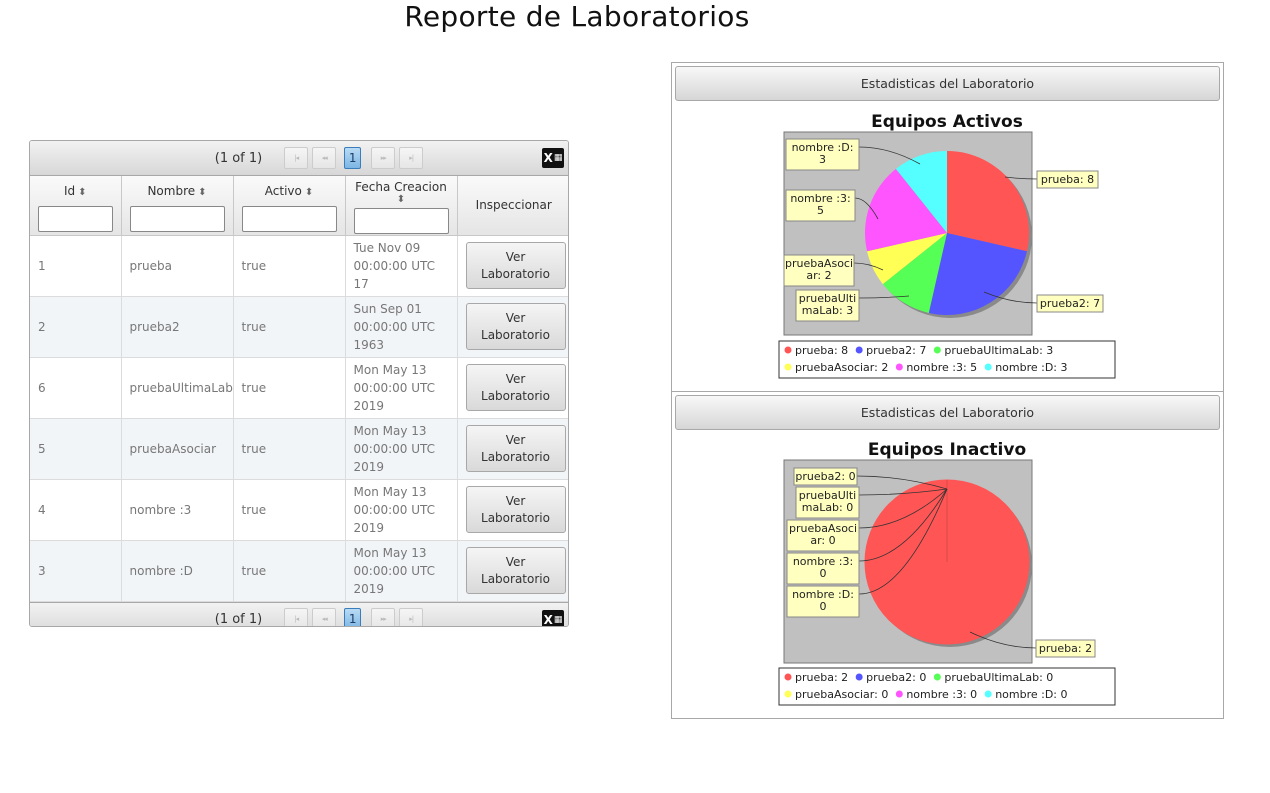 Image resolution: width=1270 pixels, height=793 pixels. Describe the element at coordinates (177, 388) in the screenshot. I see `cell-nombre: pruebaUltimaLab` at that location.